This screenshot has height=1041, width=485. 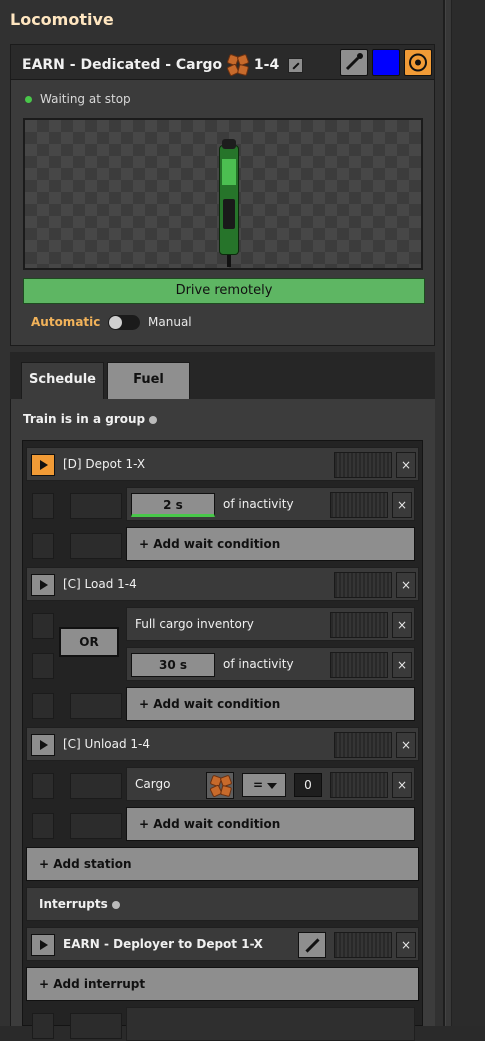 I want to click on station-name: [D] Depot 1-X, so click(x=104, y=464).